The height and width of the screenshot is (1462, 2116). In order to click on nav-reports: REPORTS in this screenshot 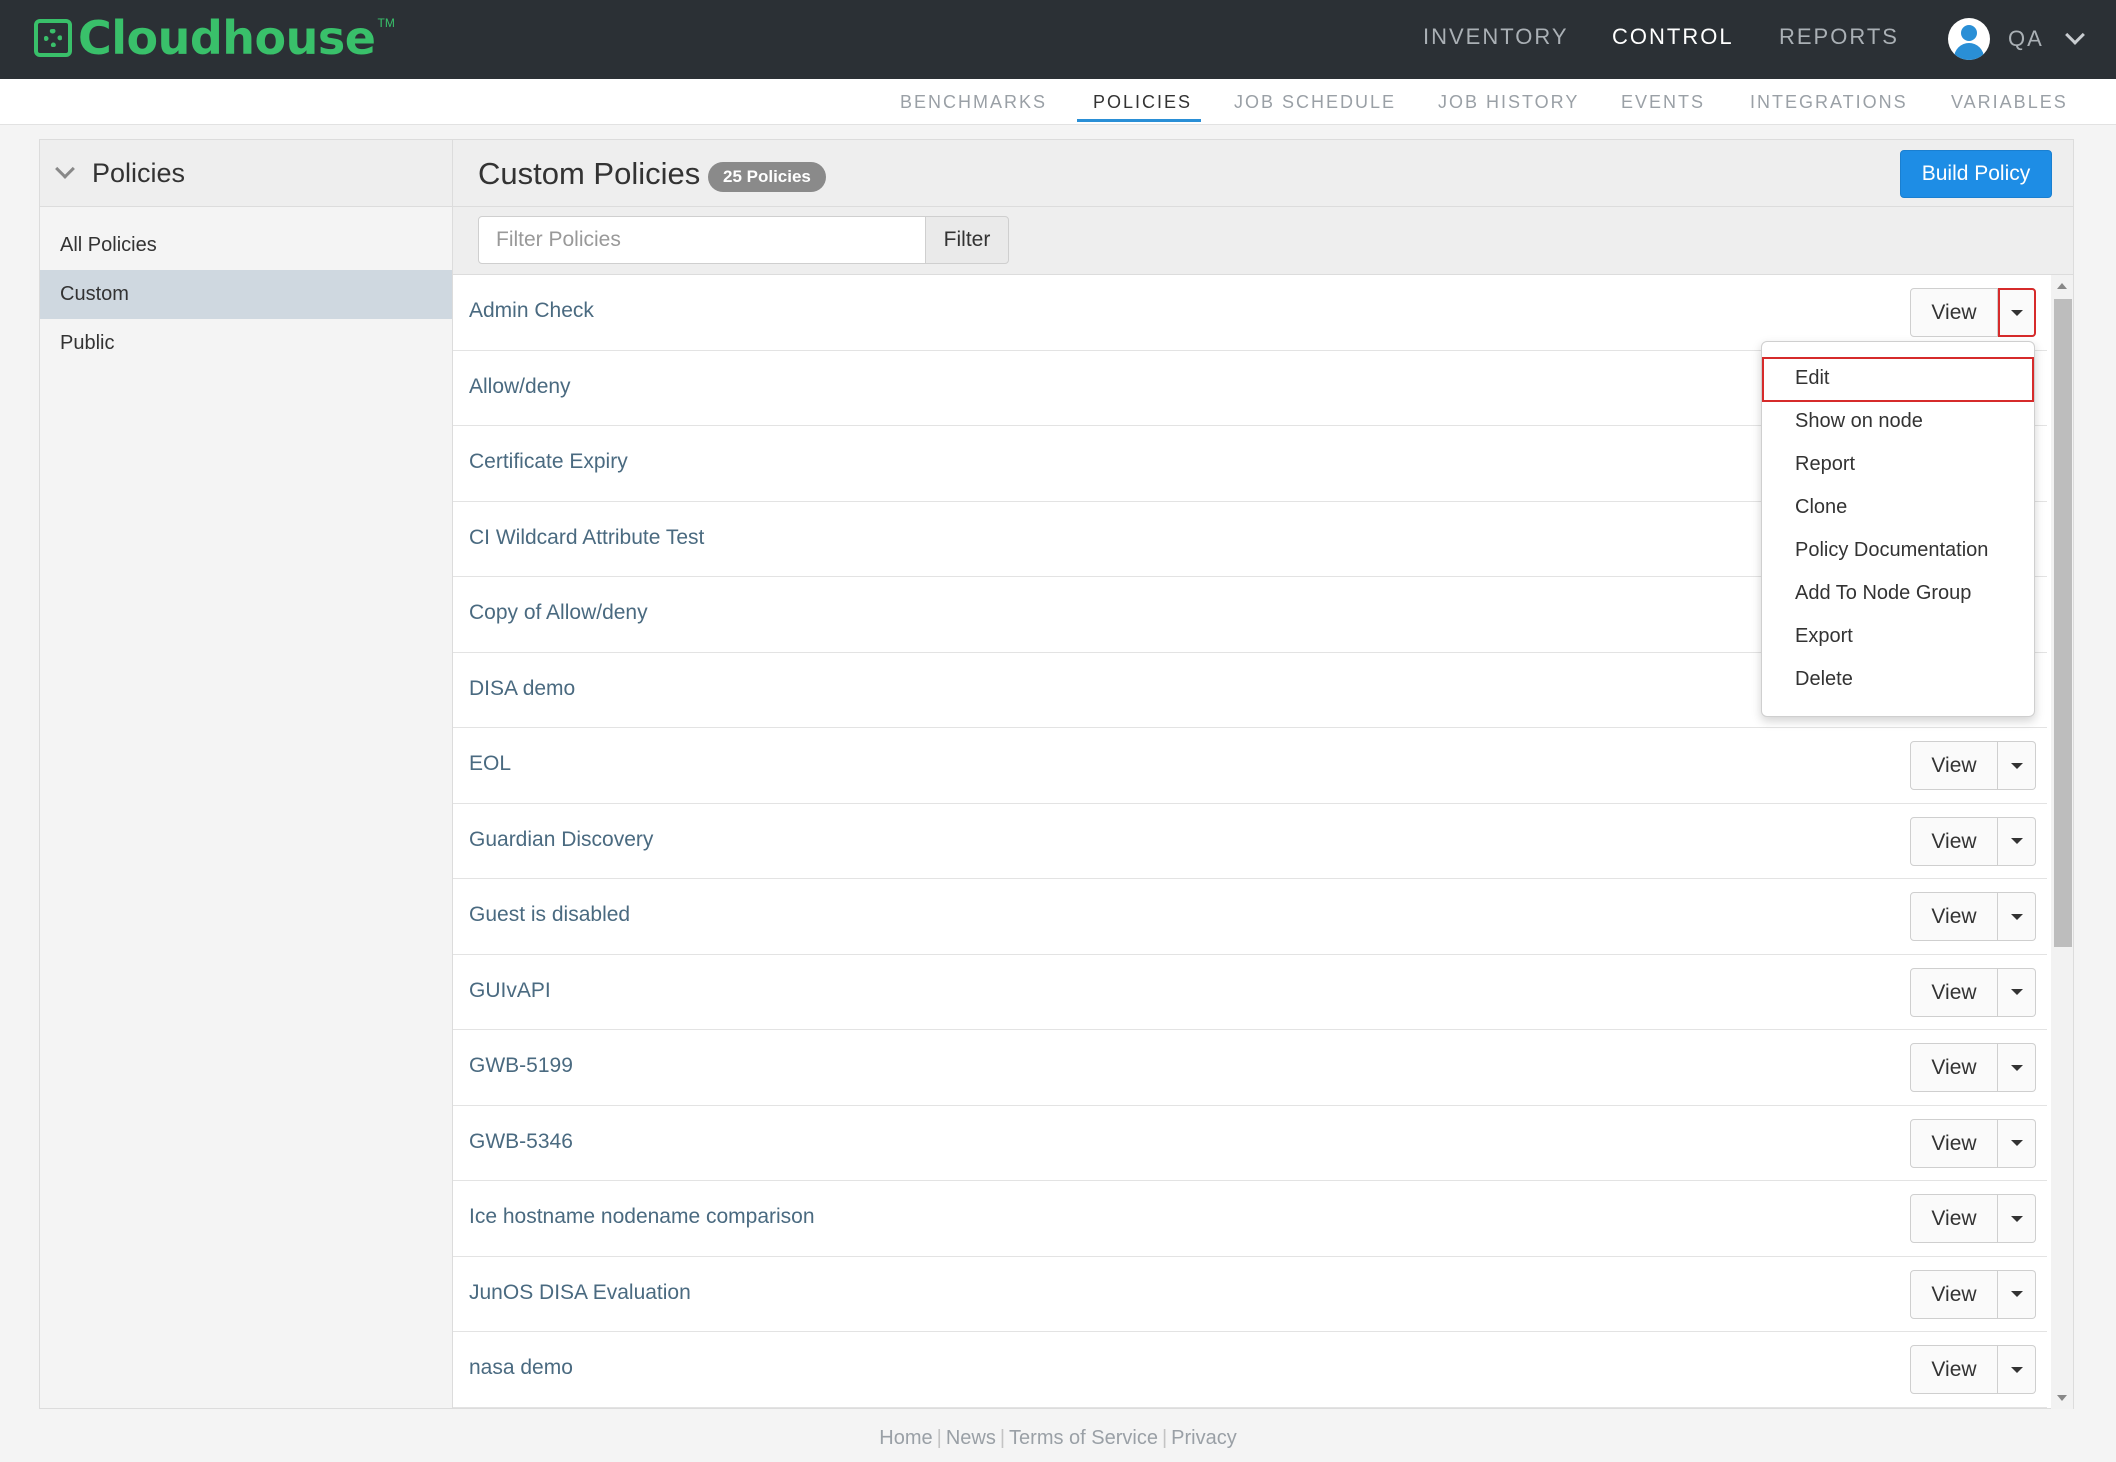, I will do `click(1839, 37)`.